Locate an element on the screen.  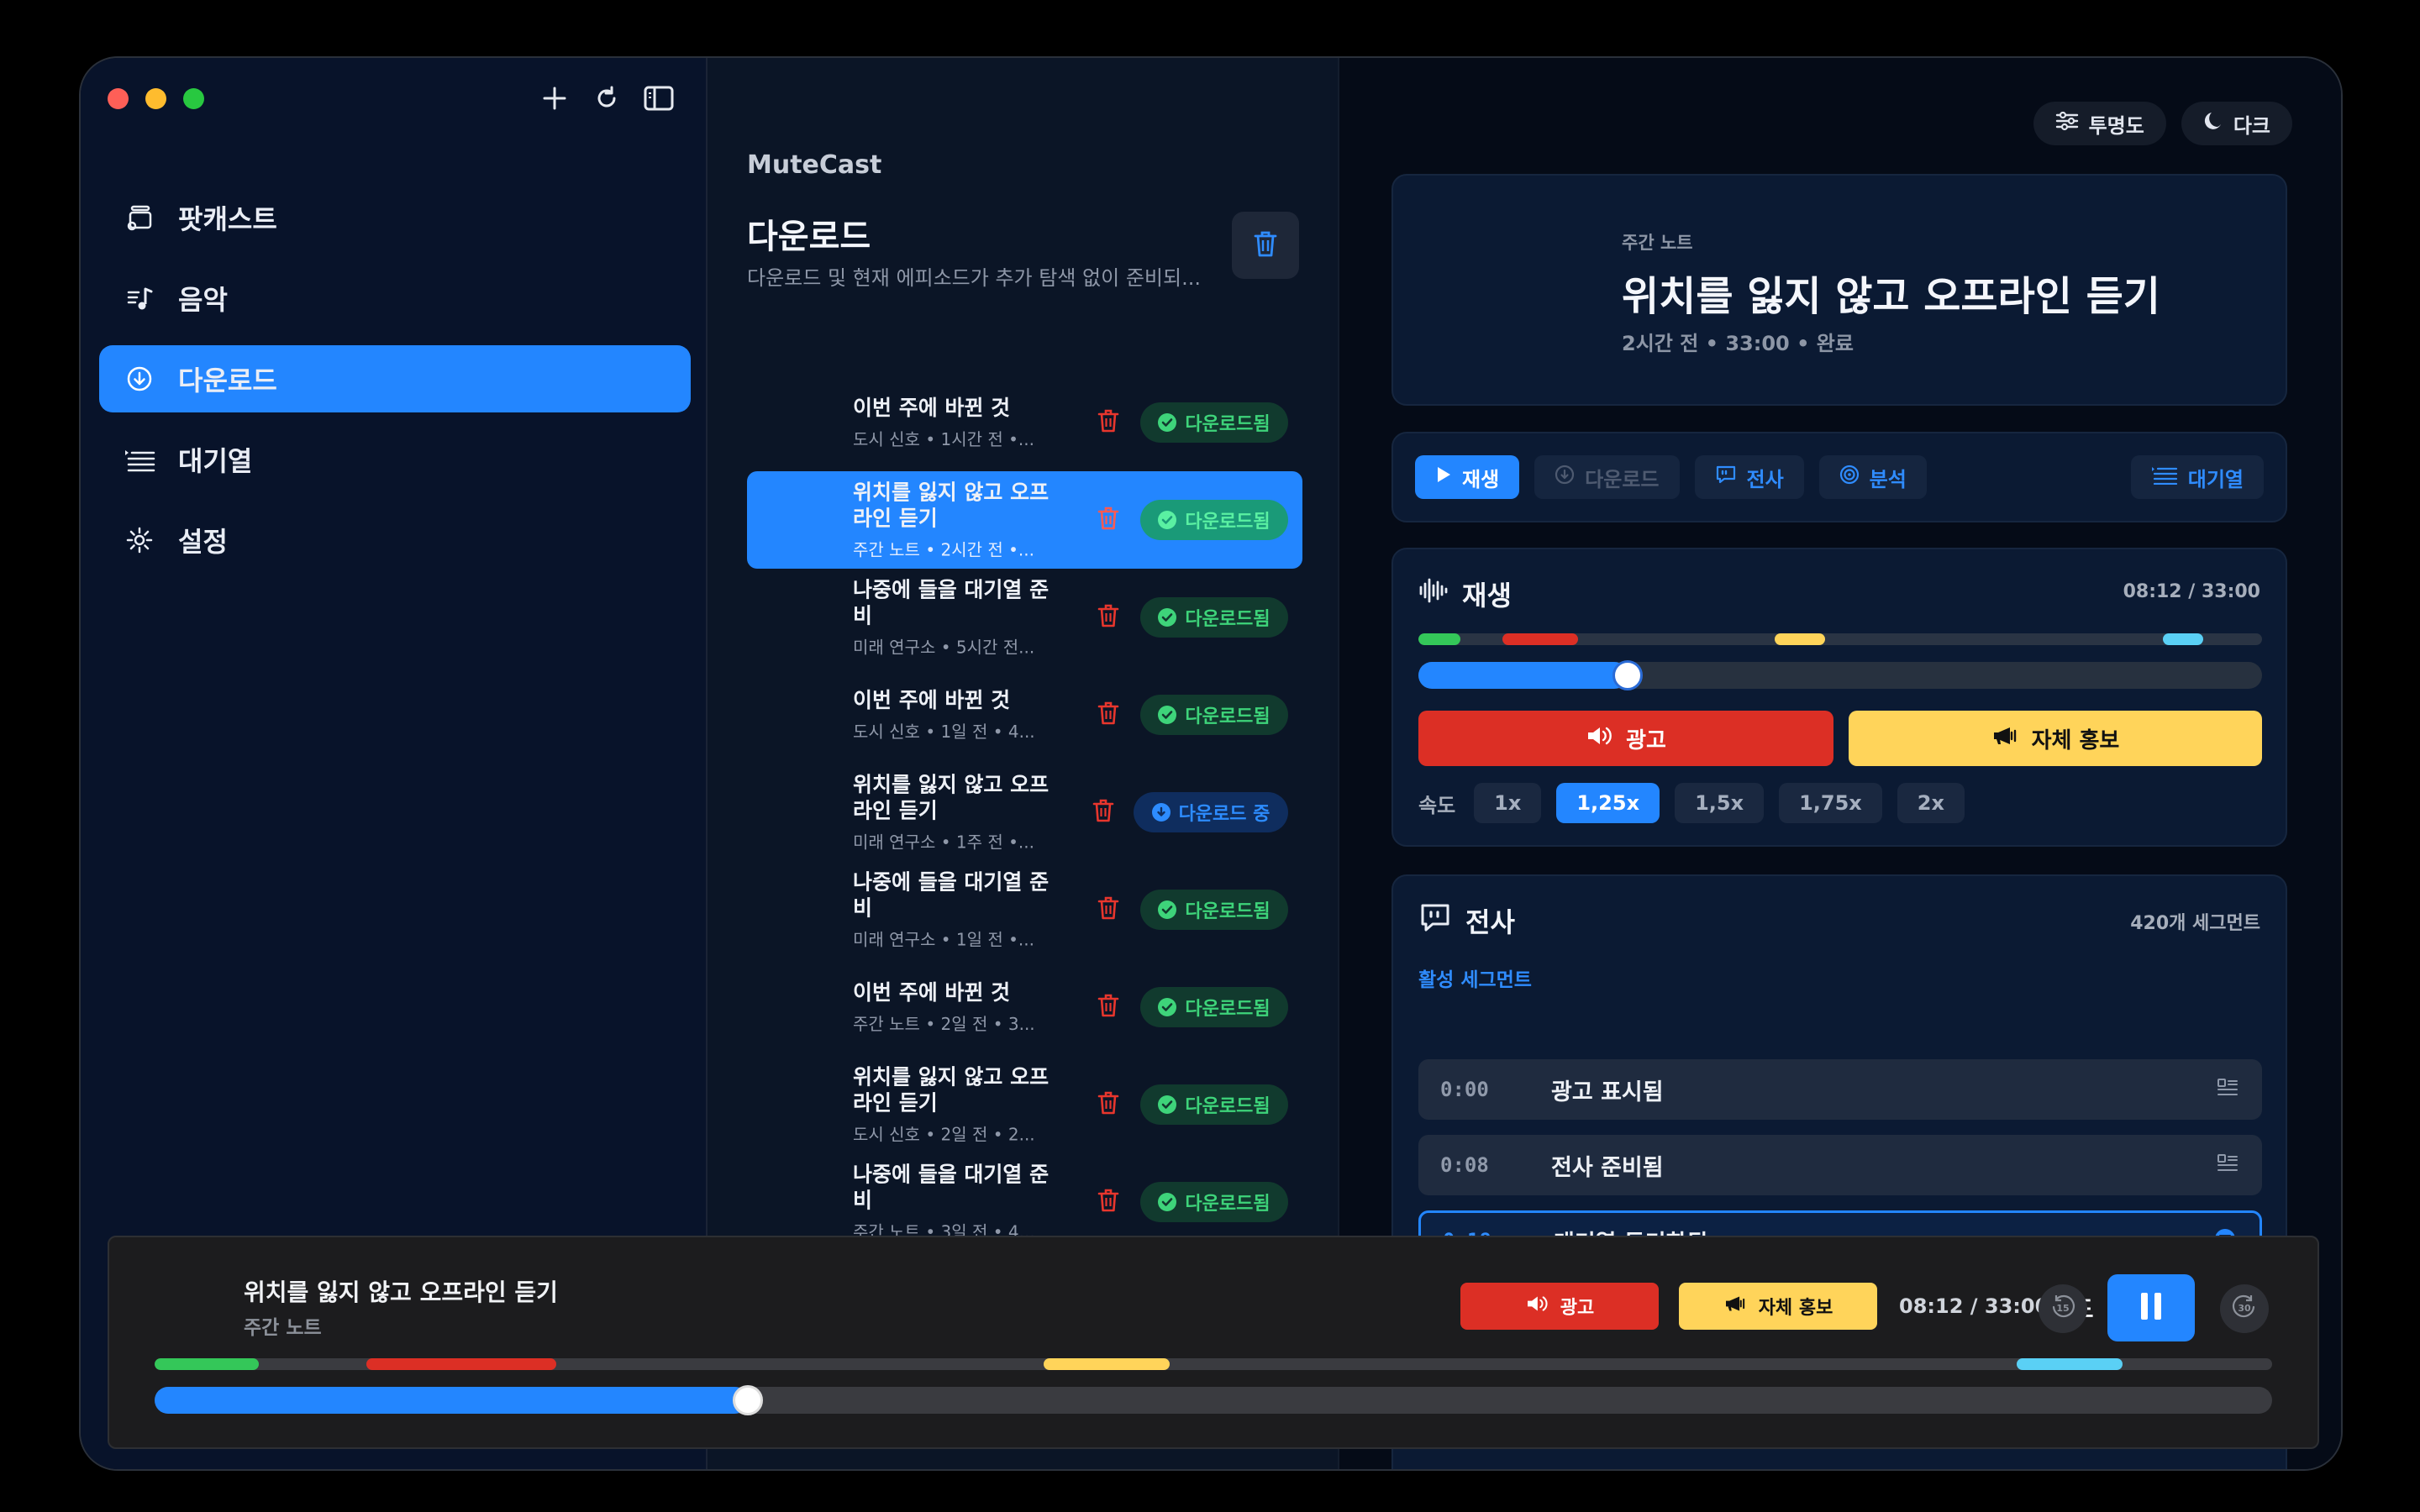
sidebar-item-label: 설정 is located at coordinates (203, 542).